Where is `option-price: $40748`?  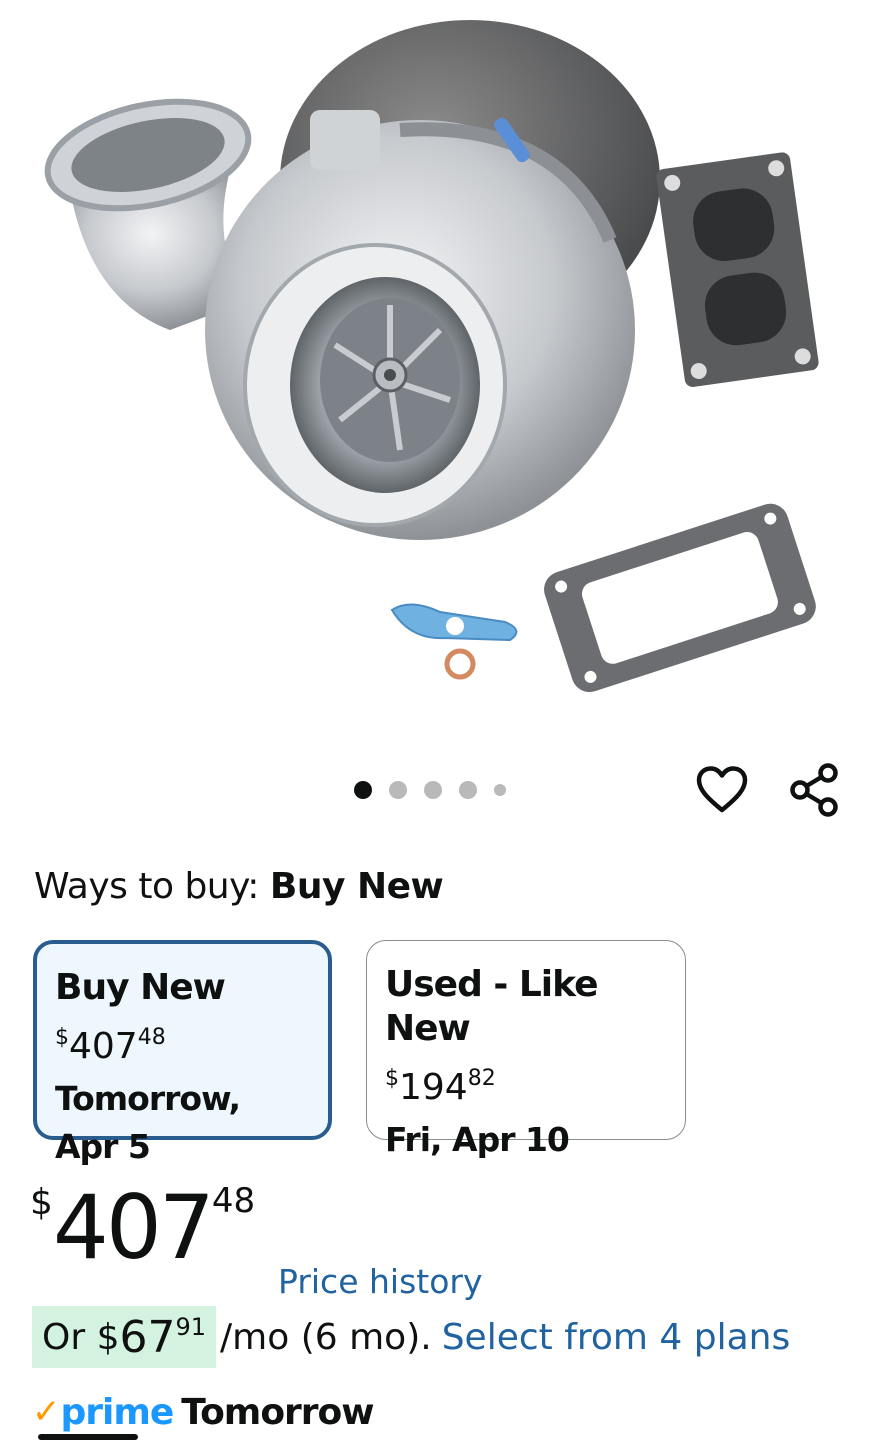 option-price: $40748 is located at coordinates (110, 1046).